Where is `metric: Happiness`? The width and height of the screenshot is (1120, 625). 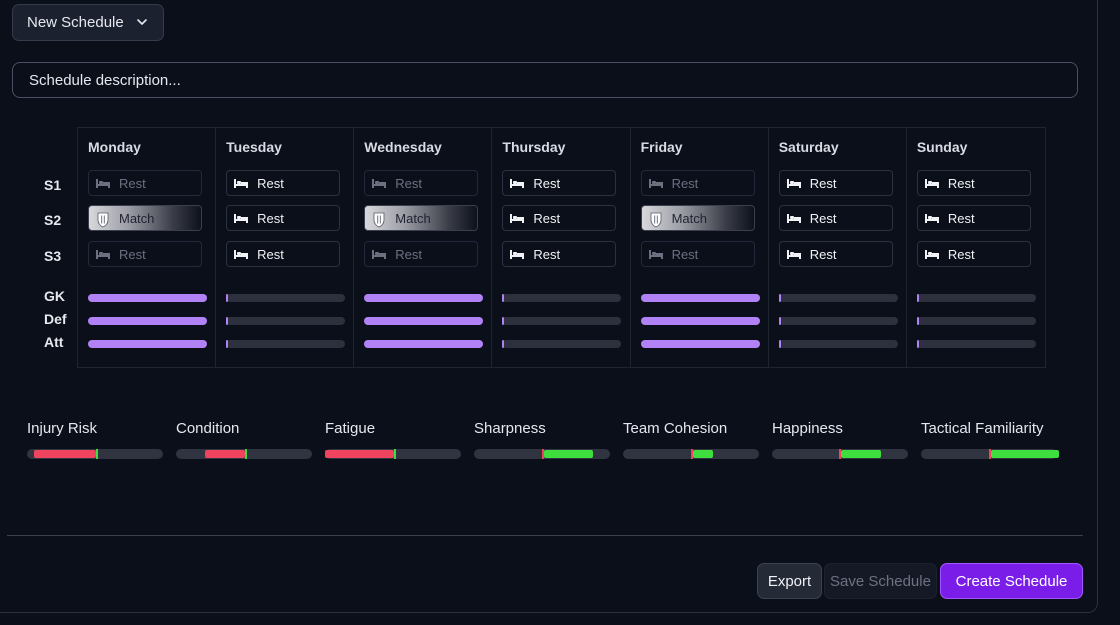 metric: Happiness is located at coordinates (840, 439).